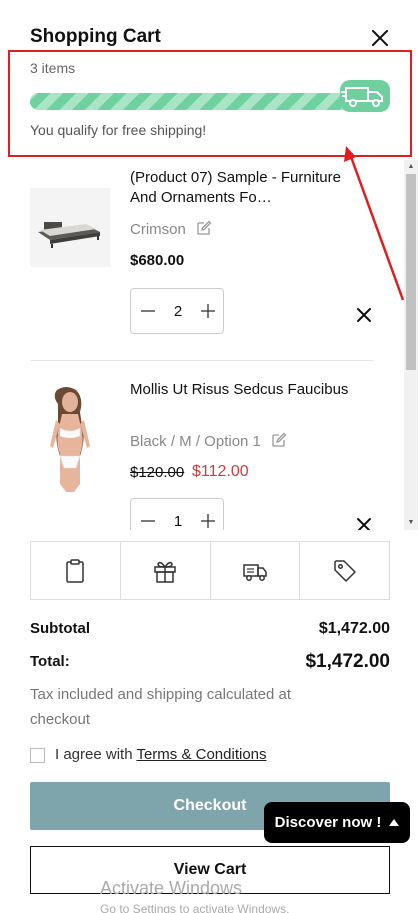 The width and height of the screenshot is (419, 913). I want to click on variant-label: Black / M / Option 1, so click(195, 441).